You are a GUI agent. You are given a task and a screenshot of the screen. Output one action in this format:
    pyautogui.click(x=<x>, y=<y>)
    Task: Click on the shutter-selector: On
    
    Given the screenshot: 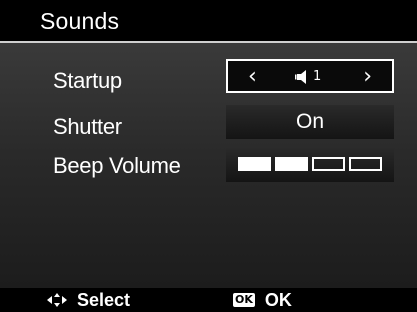 What is the action you would take?
    pyautogui.click(x=310, y=122)
    